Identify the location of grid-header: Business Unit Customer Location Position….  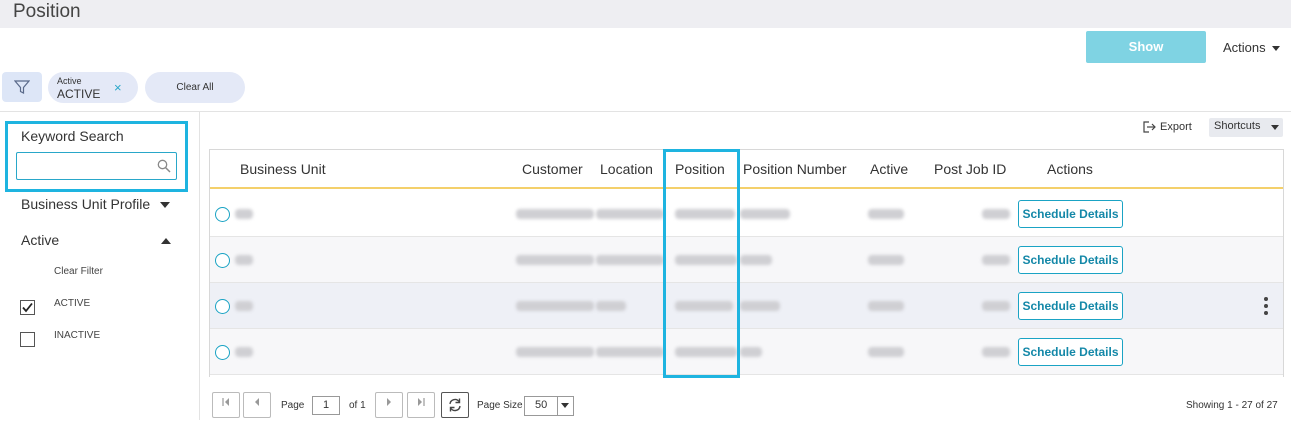
(746, 169).